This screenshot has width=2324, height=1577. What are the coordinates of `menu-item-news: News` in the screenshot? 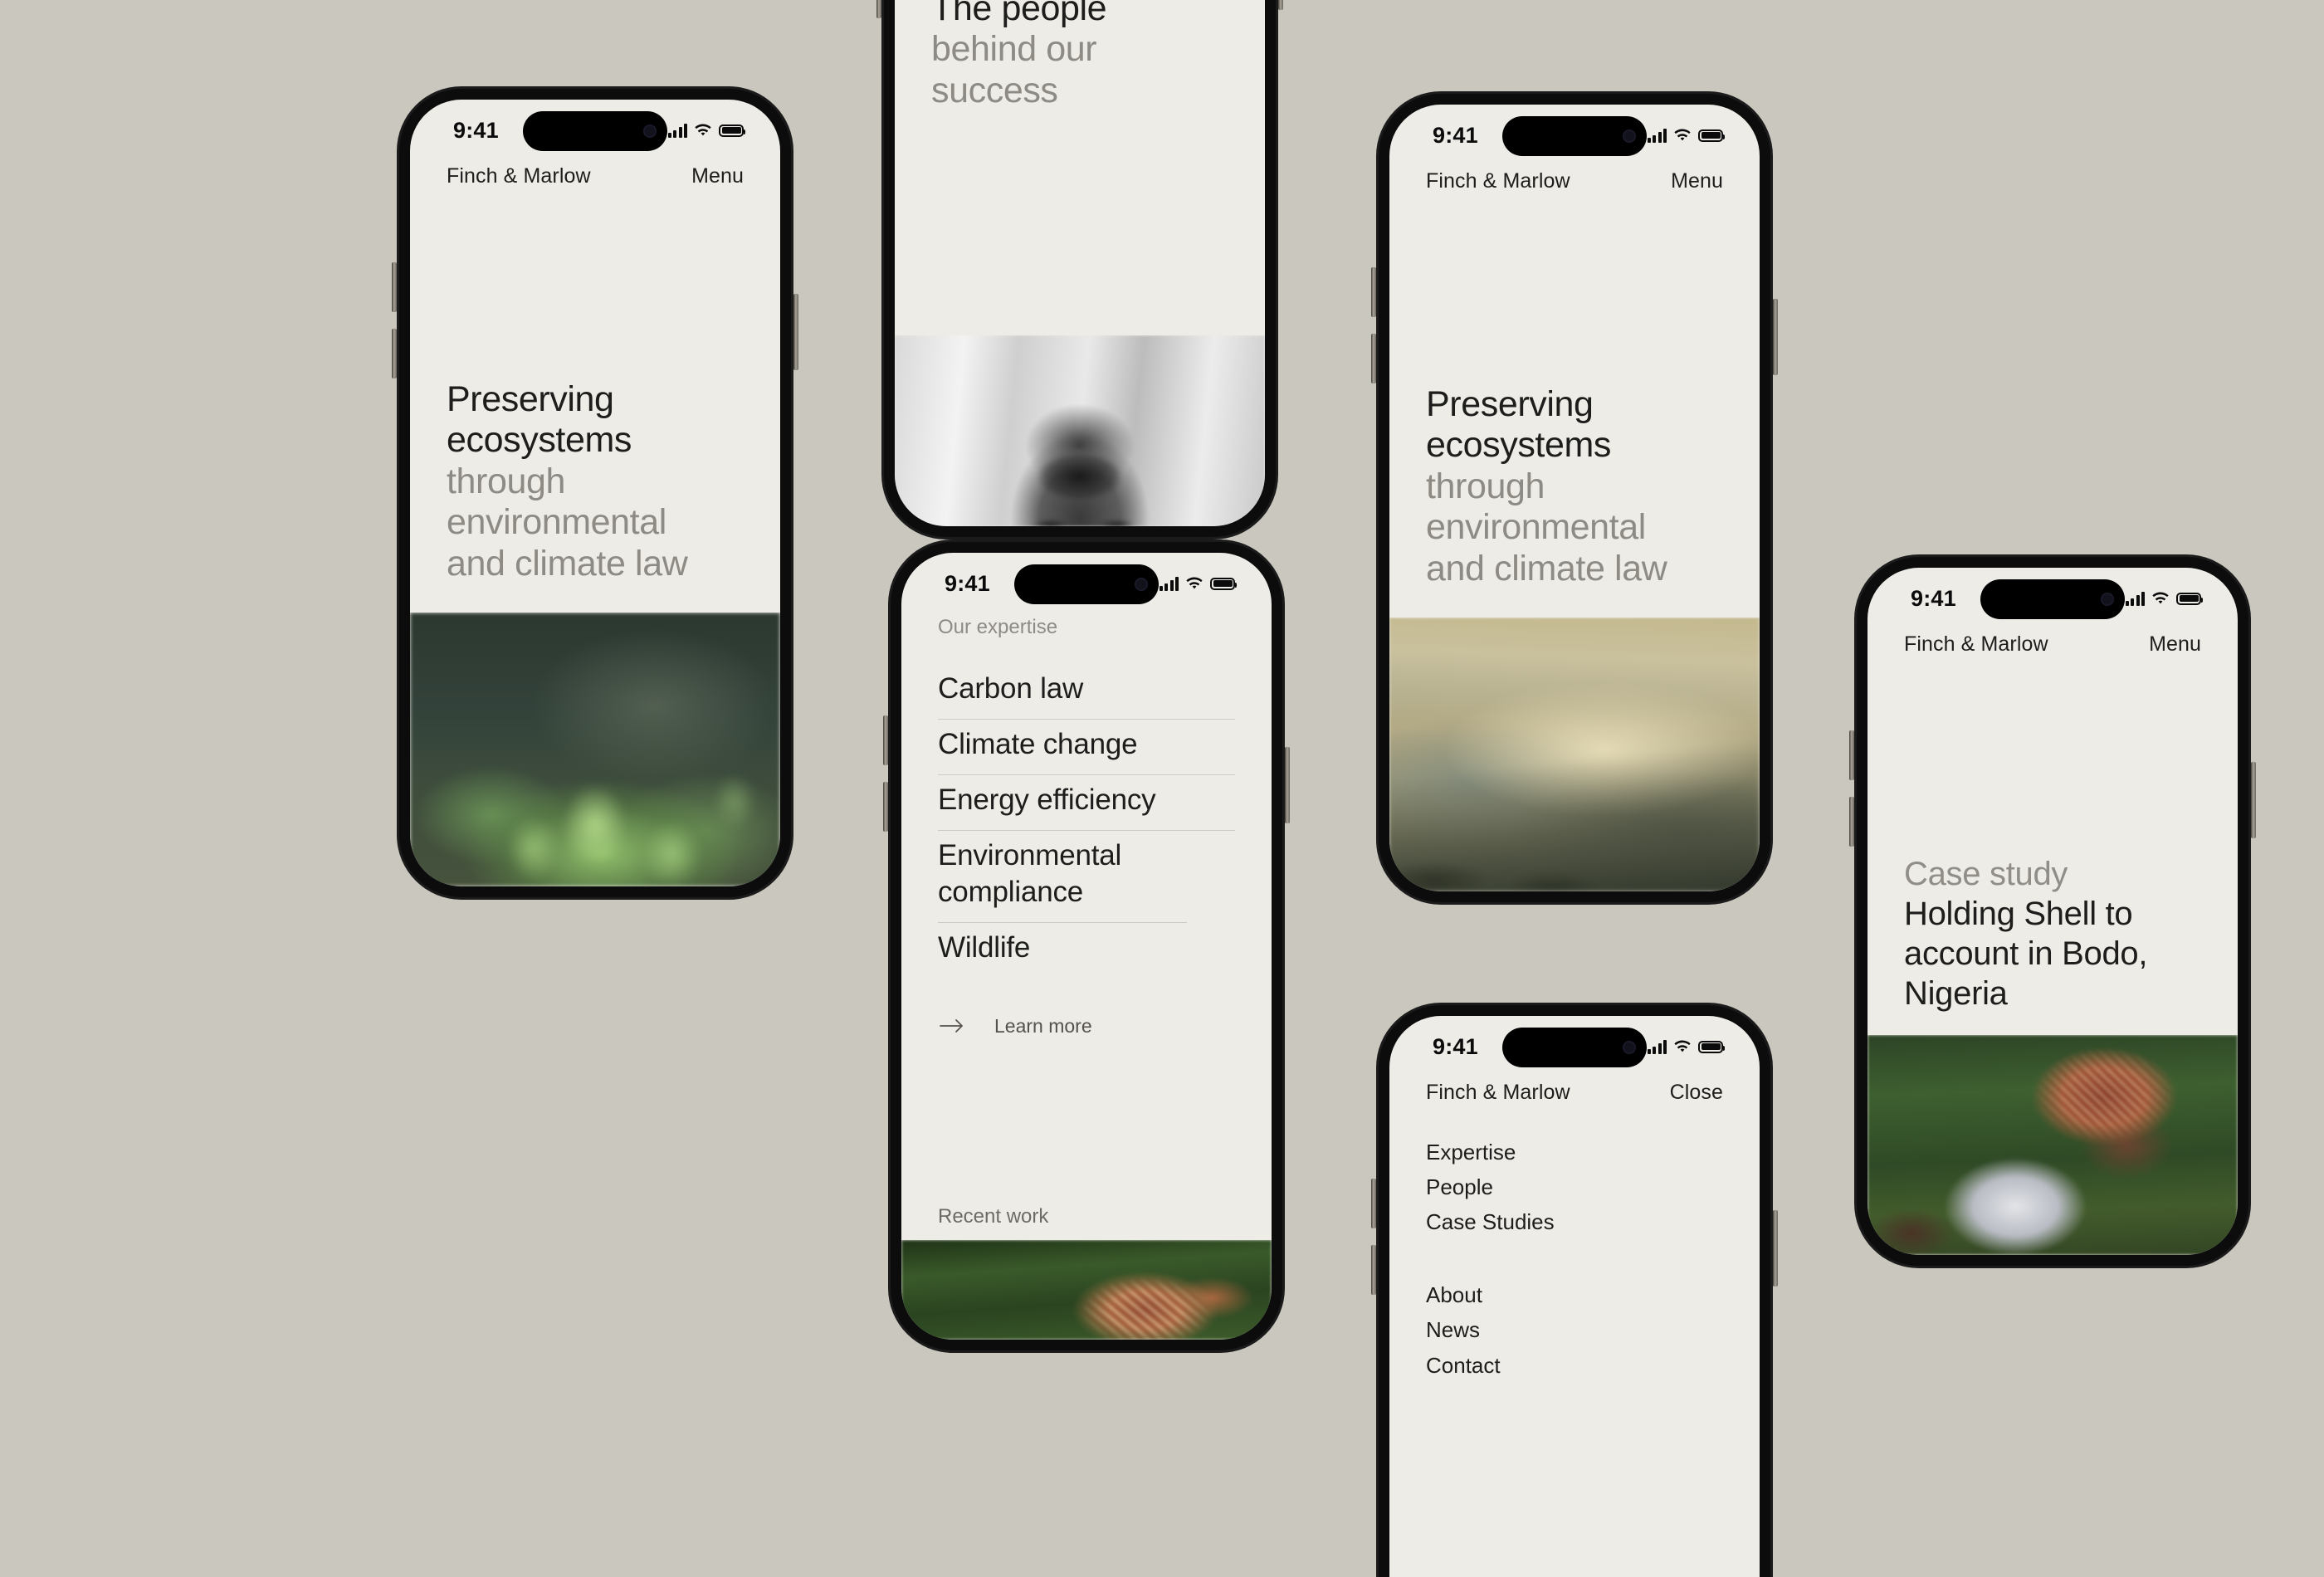 It's located at (1574, 1329).